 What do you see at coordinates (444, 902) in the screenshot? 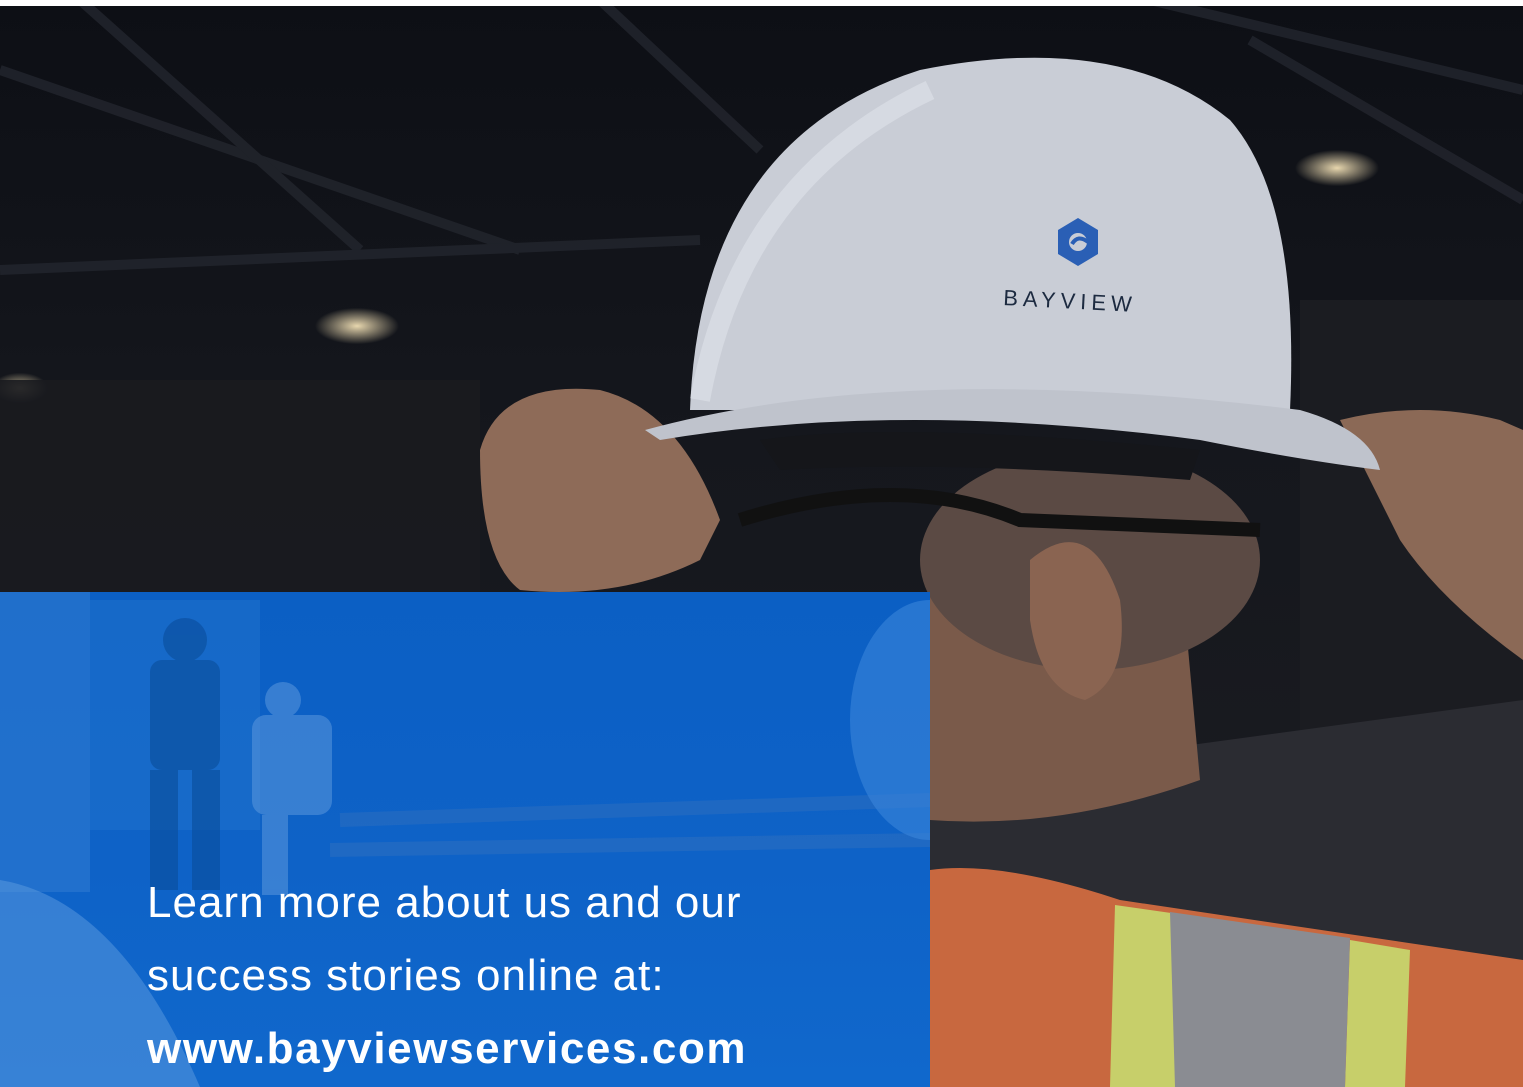
I see `panel-line-1: Learn more about us and our` at bounding box center [444, 902].